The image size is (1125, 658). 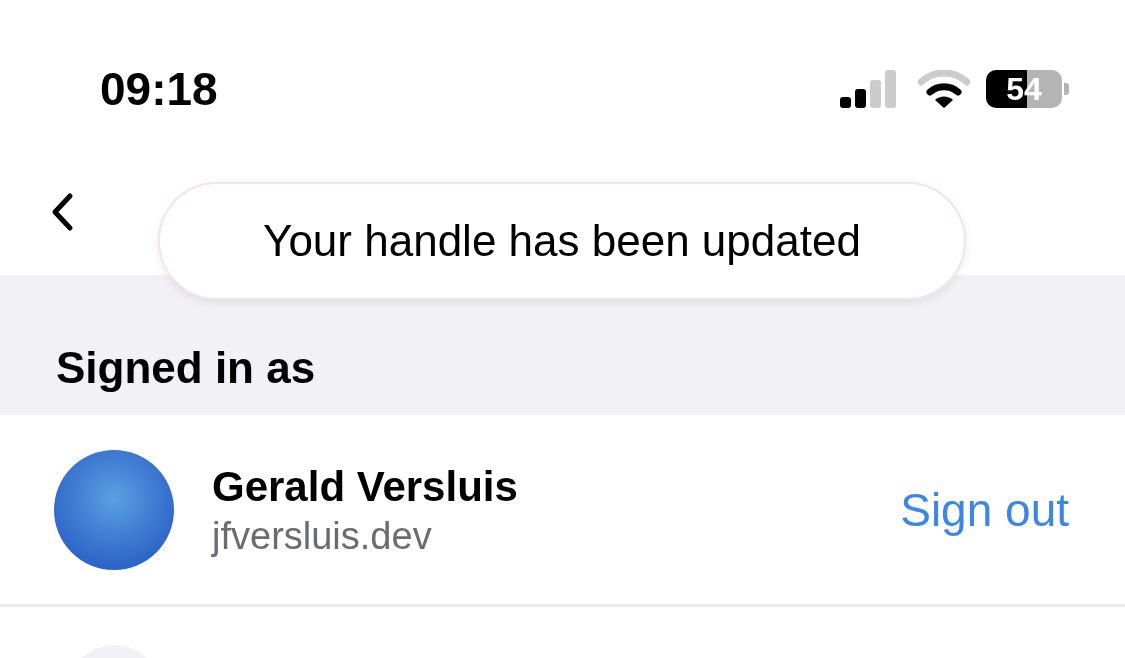 I want to click on sign-out-link: Sign out, so click(x=984, y=509).